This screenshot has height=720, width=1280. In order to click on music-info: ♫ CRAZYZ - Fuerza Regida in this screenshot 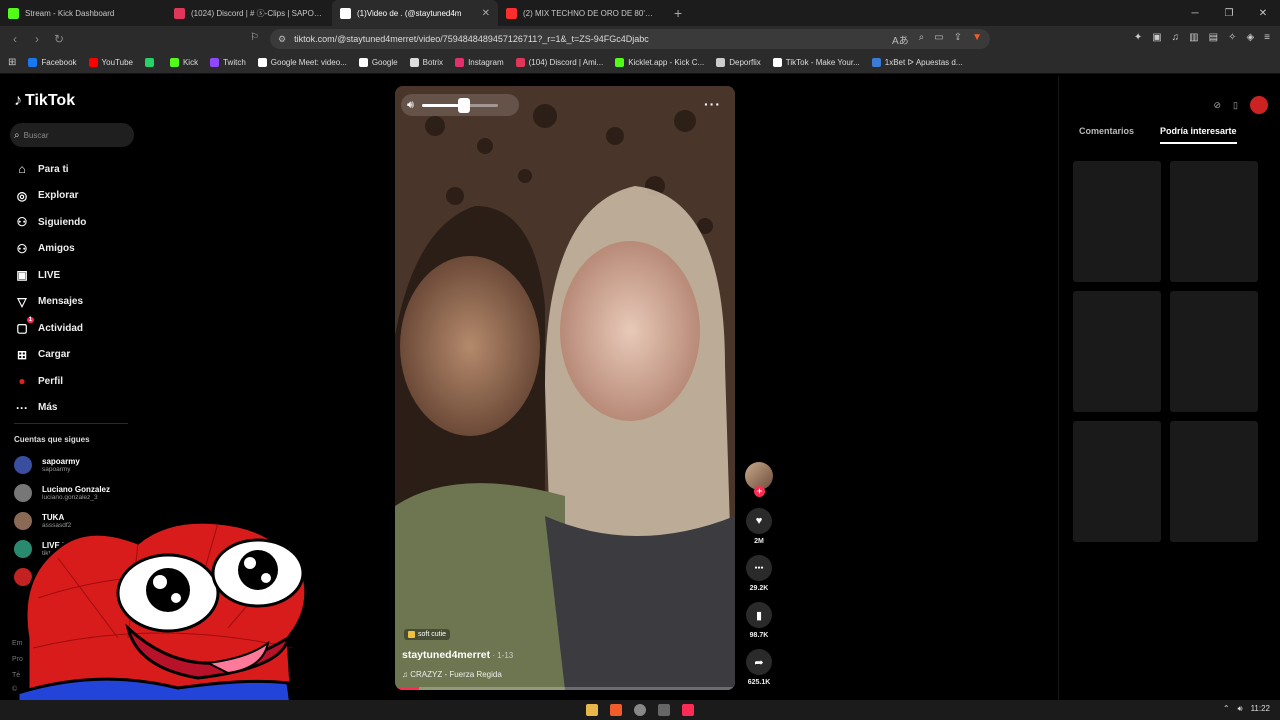, I will do `click(452, 674)`.